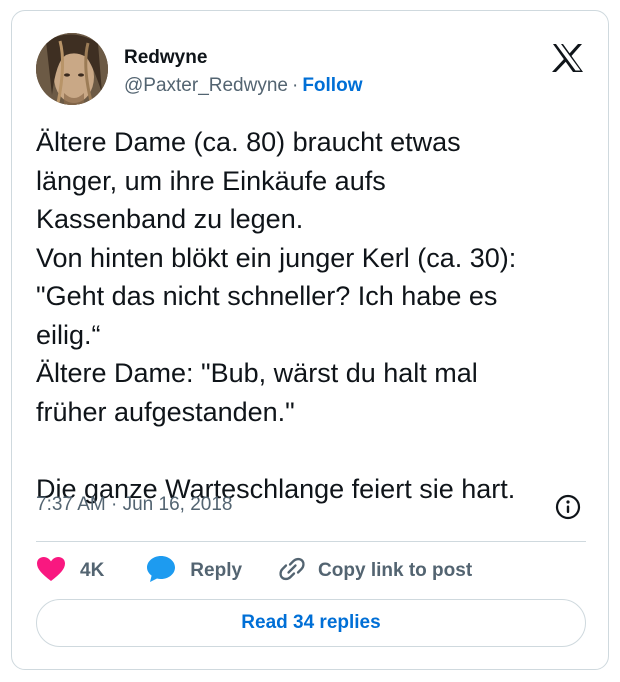  Describe the element at coordinates (248, 142) in the screenshot. I see `tweet-line: Ältere Dame (ca. 80) braucht etwas` at that location.